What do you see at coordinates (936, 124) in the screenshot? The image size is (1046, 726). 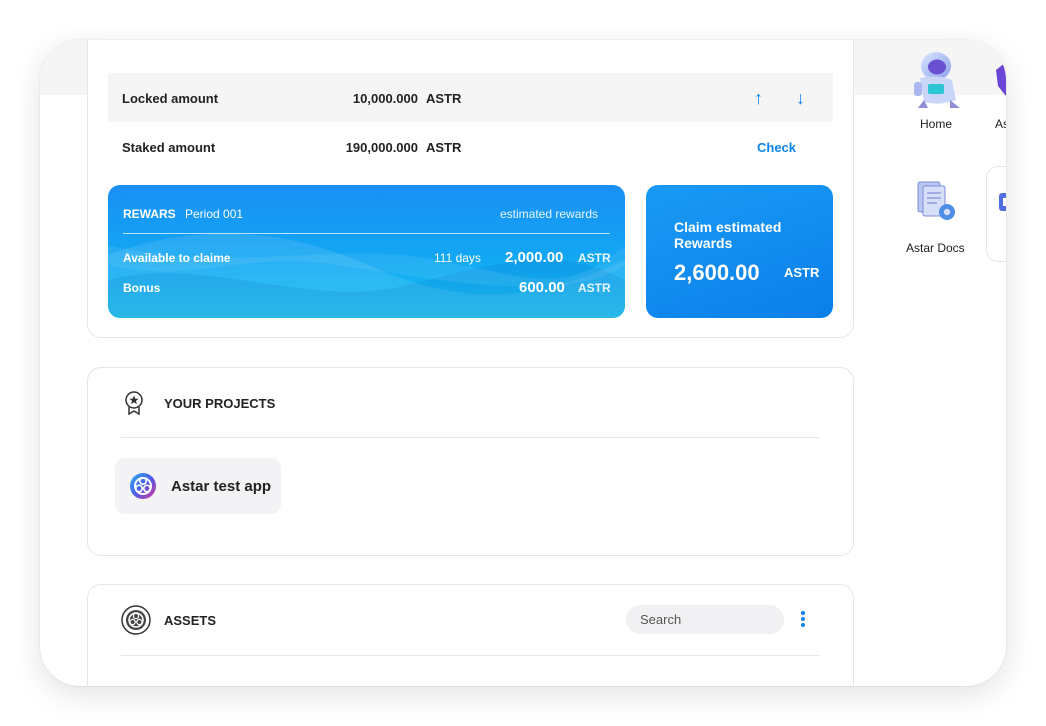 I see `sidebar-item-label: Home` at bounding box center [936, 124].